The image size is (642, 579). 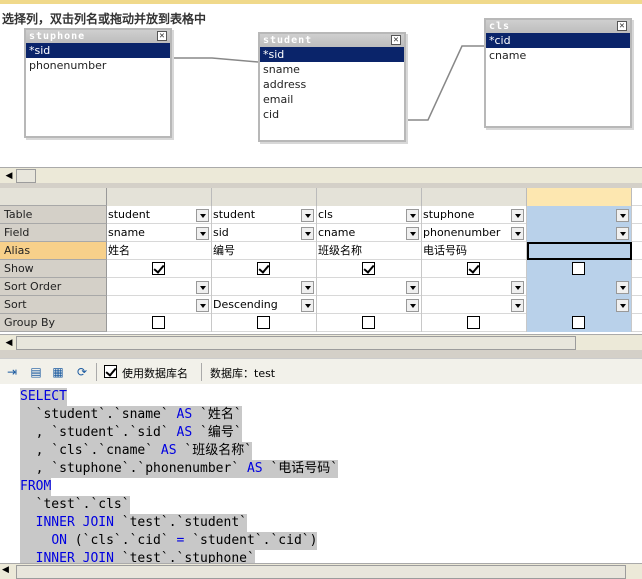 What do you see at coordinates (98, 83) in the screenshot?
I see `table-box-stuphone: stuphone ✕ *sid phonenumber` at bounding box center [98, 83].